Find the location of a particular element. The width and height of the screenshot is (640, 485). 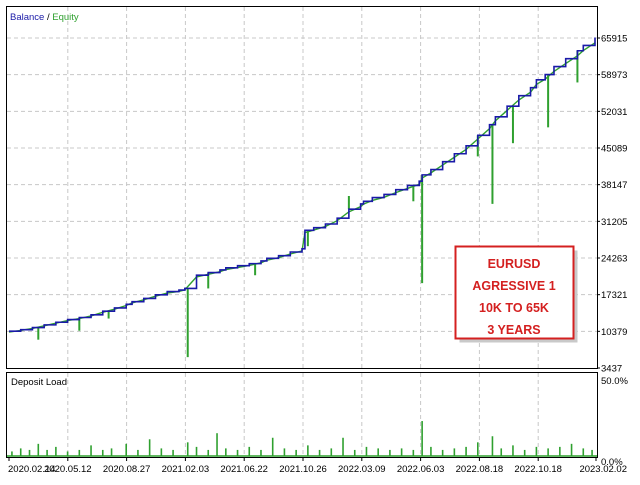

x-tick-label: 2022.10.18 is located at coordinates (538, 469).